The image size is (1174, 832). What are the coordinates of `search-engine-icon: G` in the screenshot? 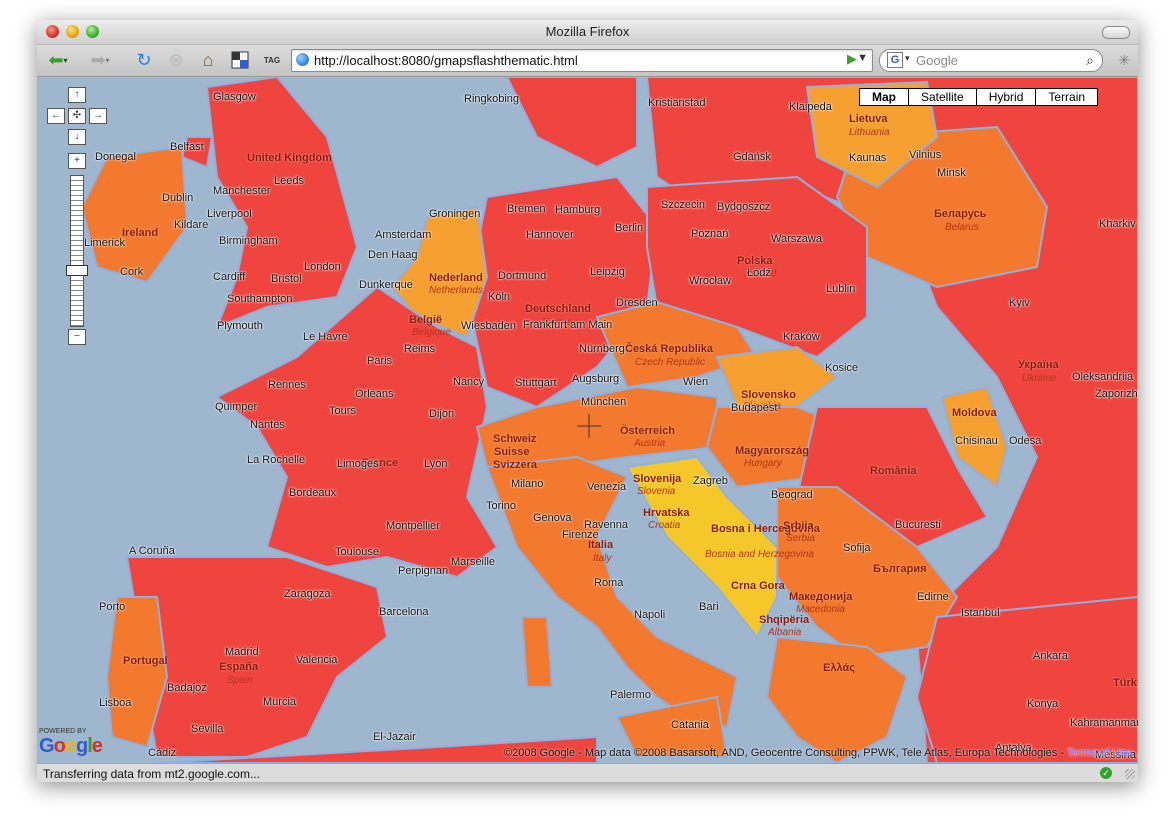 It's located at (895, 60).